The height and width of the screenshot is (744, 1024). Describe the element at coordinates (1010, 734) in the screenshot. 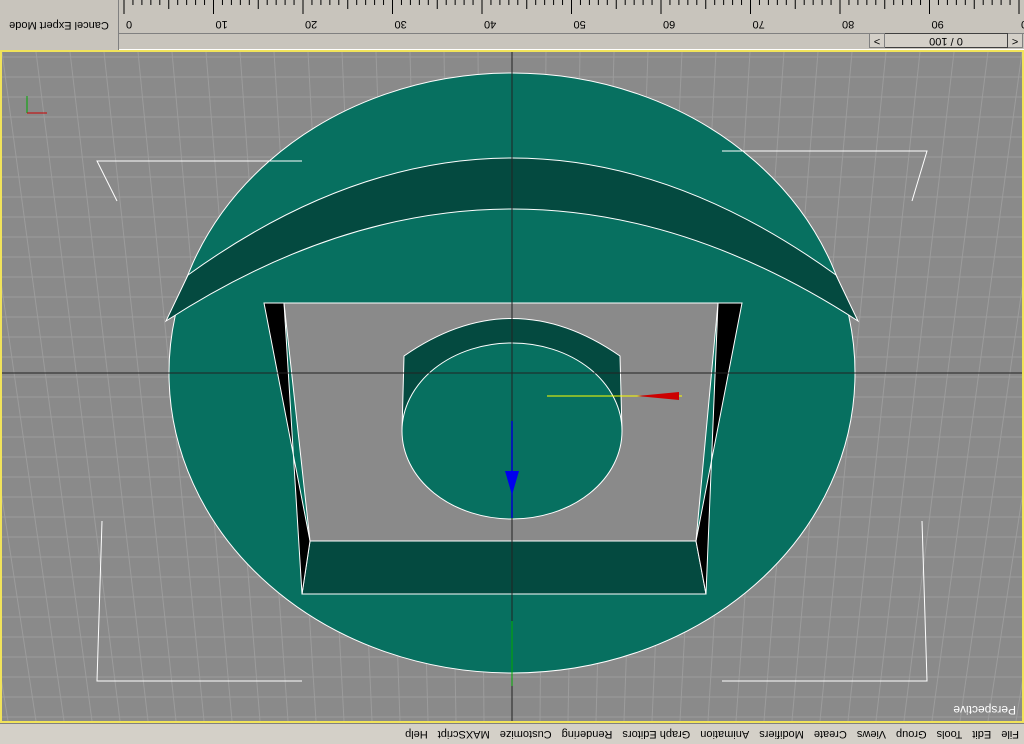

I see `menu-file: File` at that location.